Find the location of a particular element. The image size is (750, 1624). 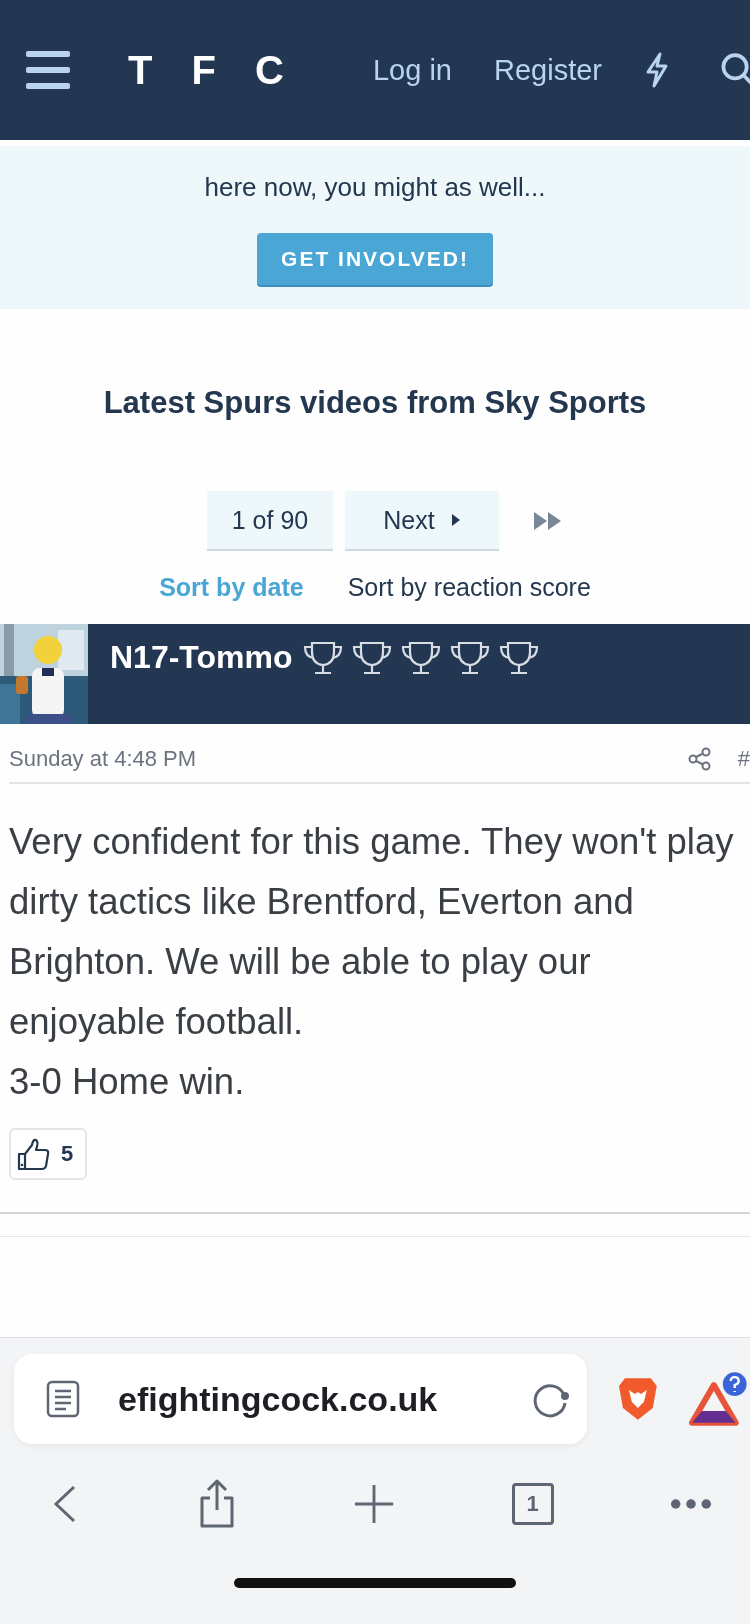

post-number: # is located at coordinates (743, 759).